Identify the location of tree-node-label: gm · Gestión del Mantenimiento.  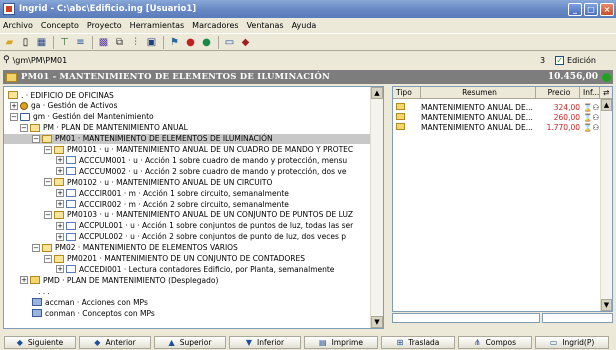
(93, 117).